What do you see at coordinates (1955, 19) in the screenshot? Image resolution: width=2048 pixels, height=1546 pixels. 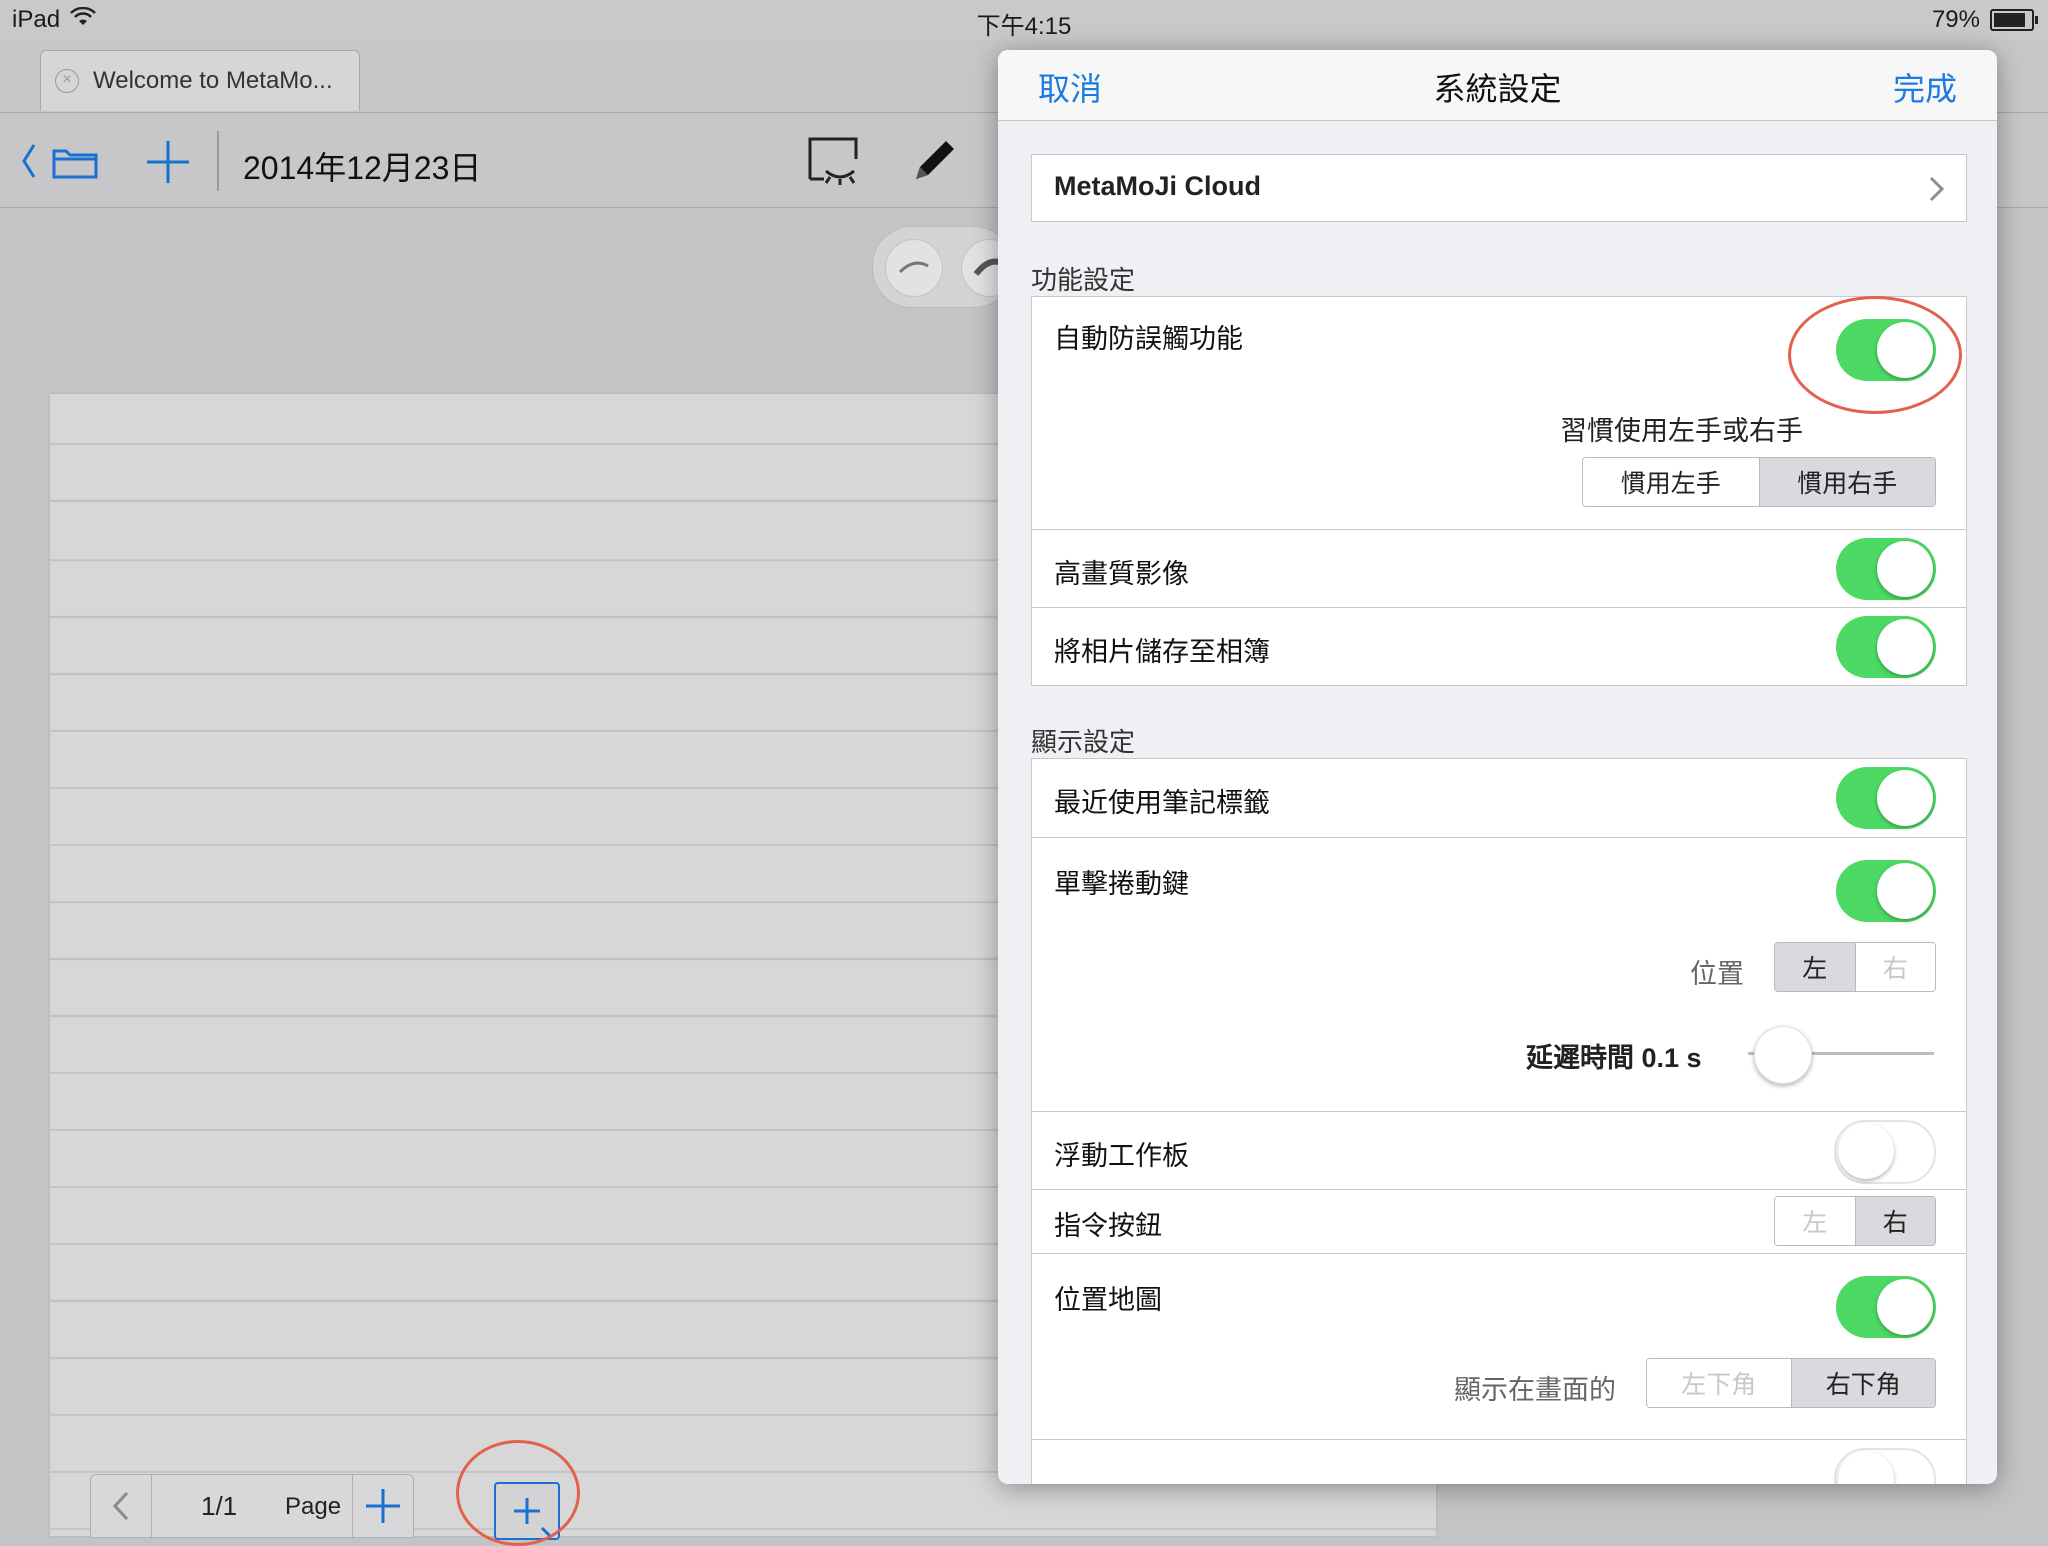 I see `battery-percent: 79%` at bounding box center [1955, 19].